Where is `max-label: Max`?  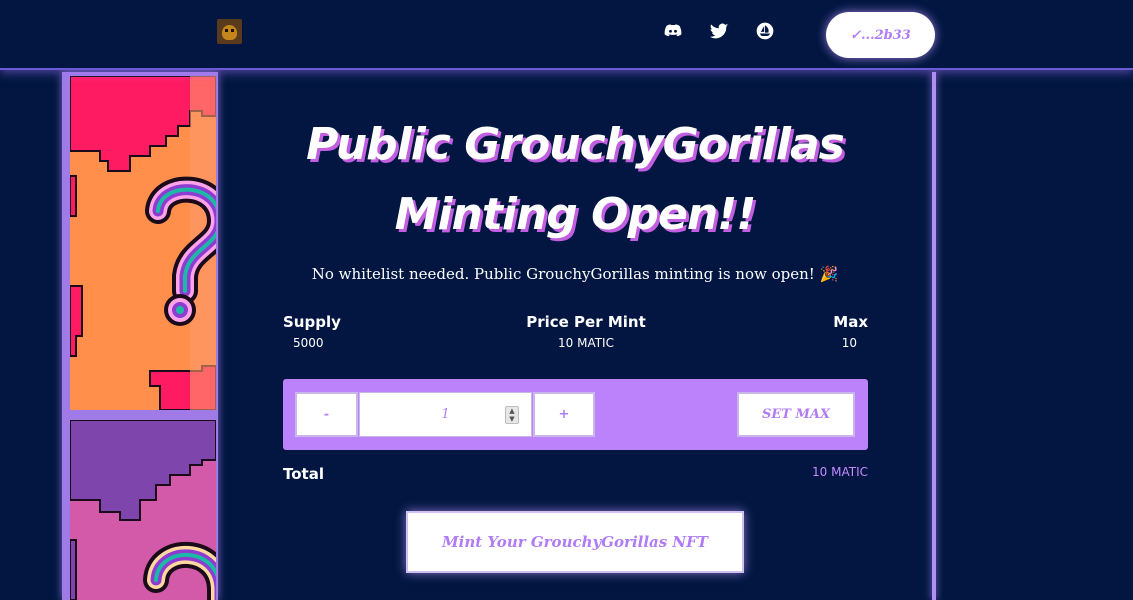
max-label: Max is located at coordinates (850, 322).